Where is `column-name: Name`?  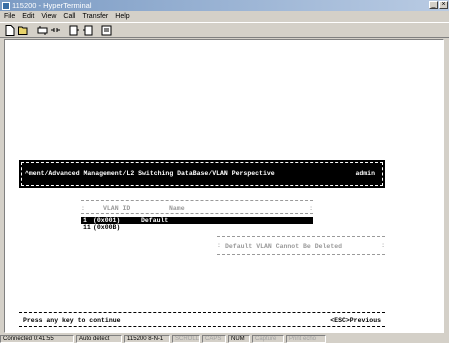
column-name: Name is located at coordinates (177, 208).